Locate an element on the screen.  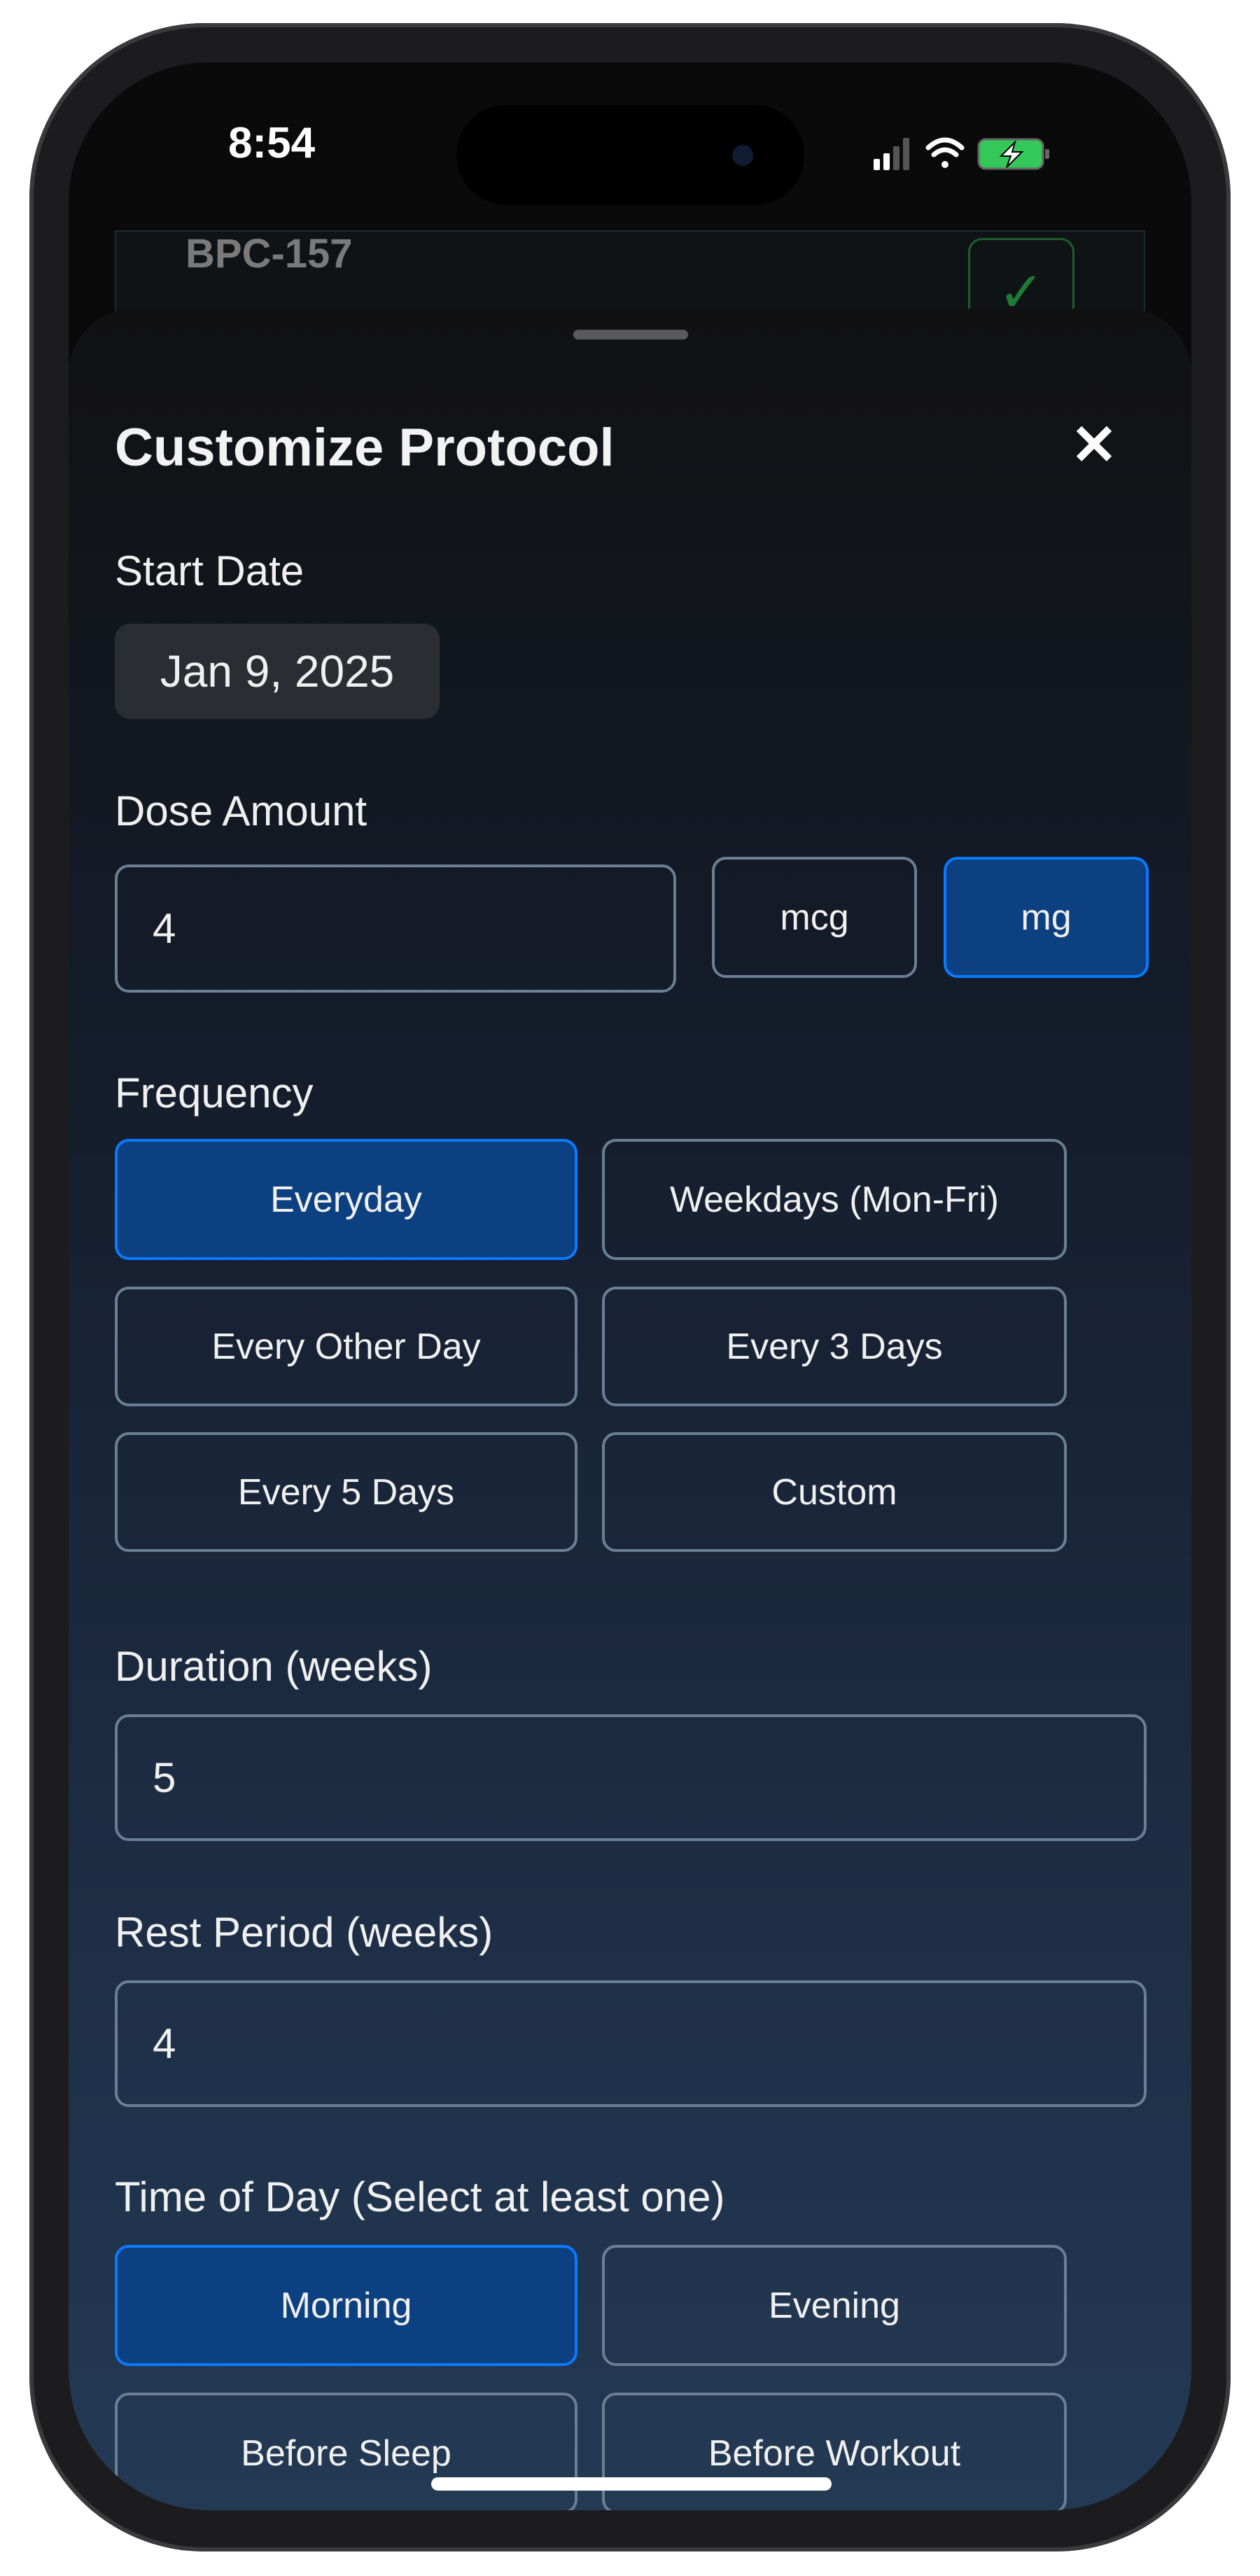
time-morning: Morning is located at coordinates (346, 2305).